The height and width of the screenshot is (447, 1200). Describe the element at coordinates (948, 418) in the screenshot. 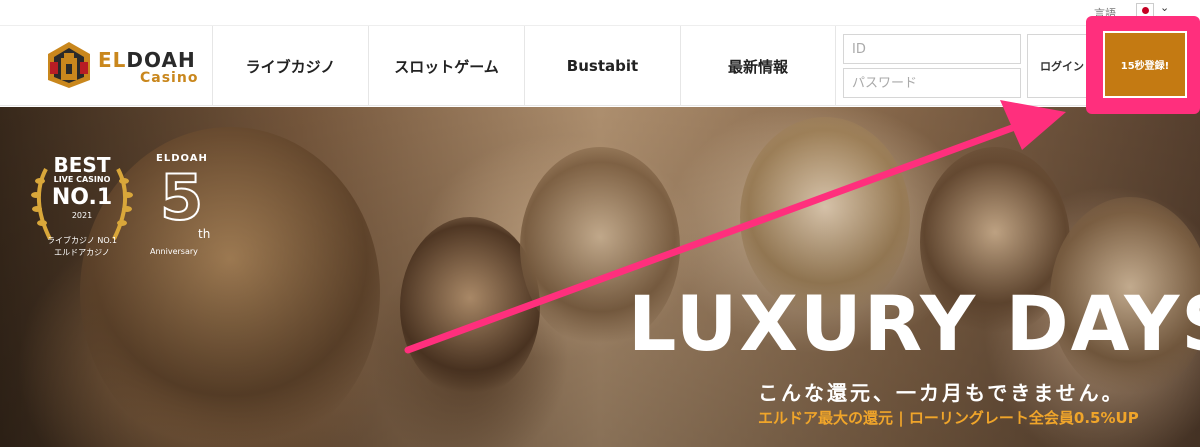

I see `hero-tagline: エルドア最大の還元 | ローリングレート全会員0.5%UP` at that location.